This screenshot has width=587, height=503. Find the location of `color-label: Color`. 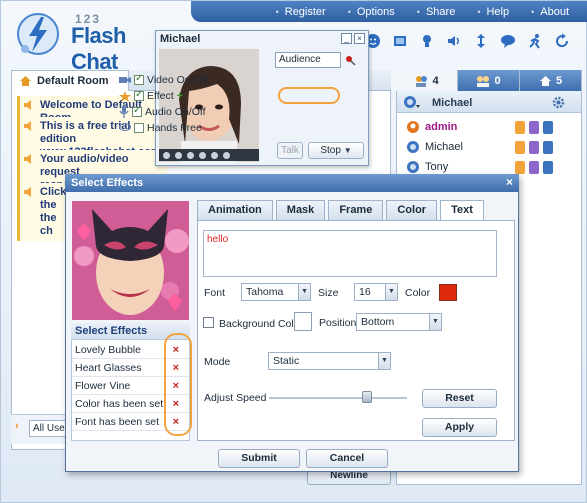

color-label: Color is located at coordinates (418, 293).